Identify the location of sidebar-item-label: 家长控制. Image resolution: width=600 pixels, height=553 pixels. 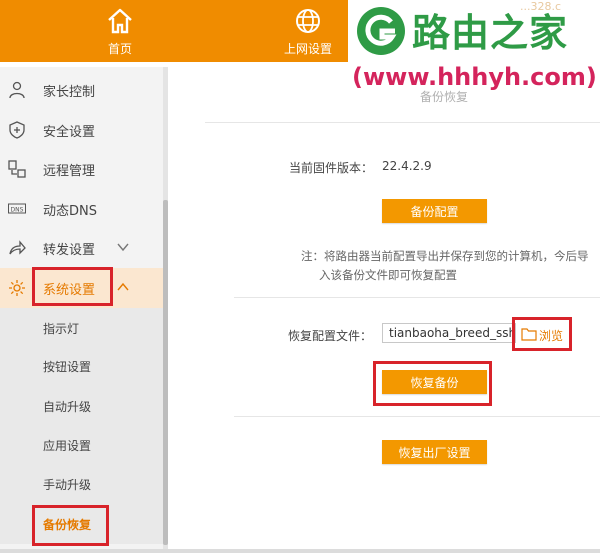
(69, 92).